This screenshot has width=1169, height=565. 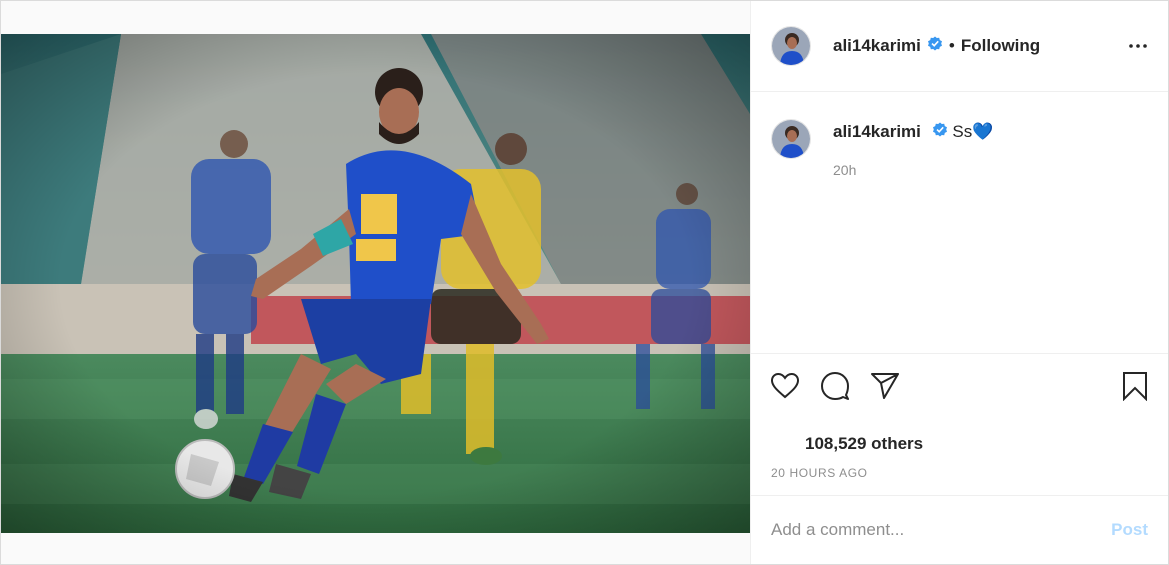 I want to click on caption-timestamp: 20h, so click(x=844, y=170).